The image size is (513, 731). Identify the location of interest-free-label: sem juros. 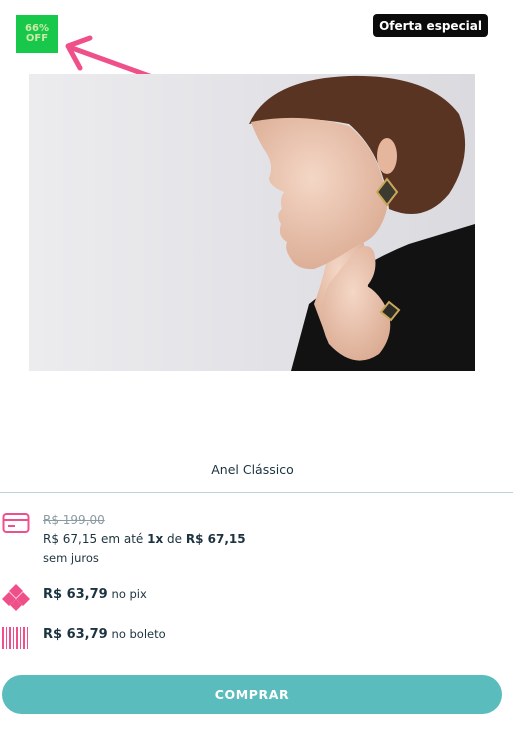
(71, 558).